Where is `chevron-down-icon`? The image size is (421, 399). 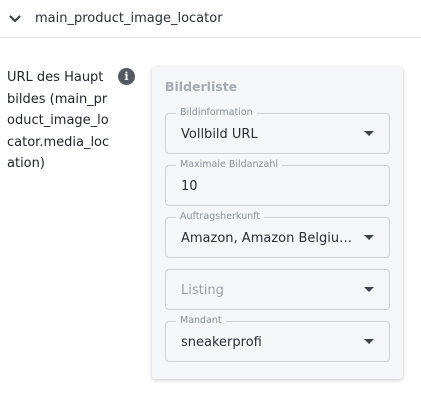 chevron-down-icon is located at coordinates (15, 19).